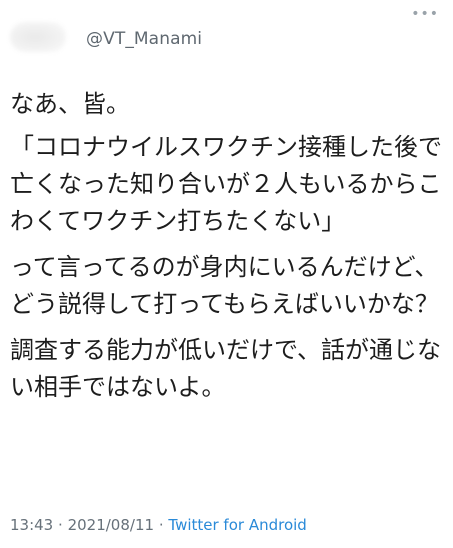  Describe the element at coordinates (70, 104) in the screenshot. I see `tweet-paragraph: なあ、皆。` at that location.